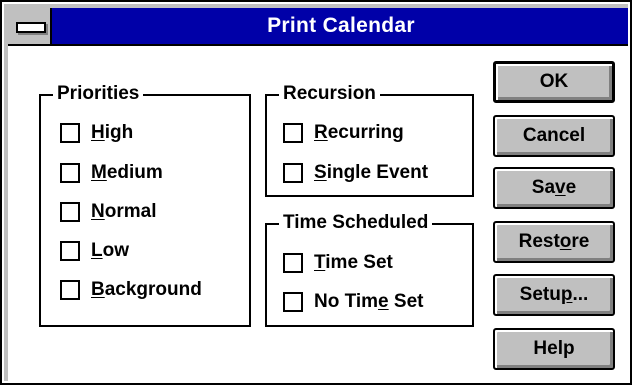  What do you see at coordinates (70, 212) in the screenshot?
I see `checkbox-normal-box` at bounding box center [70, 212].